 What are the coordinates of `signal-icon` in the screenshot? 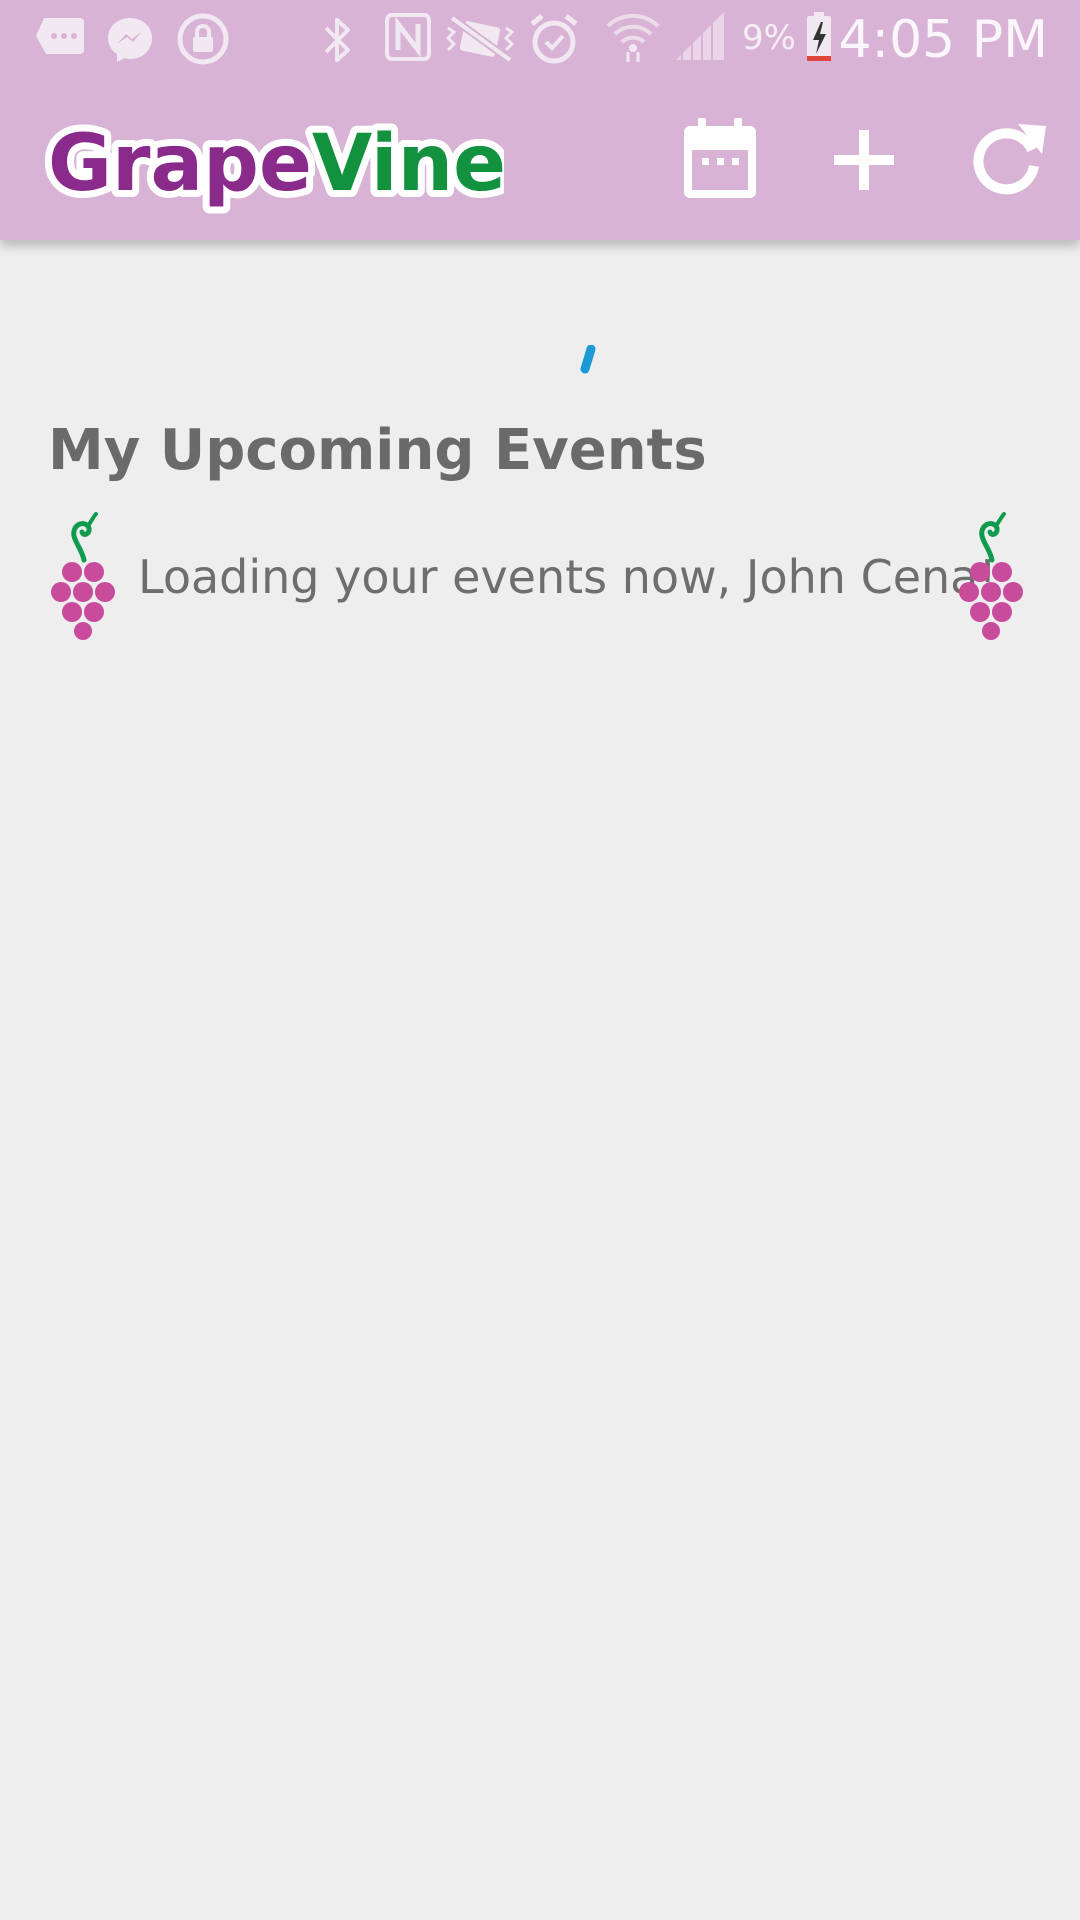 It's located at (700, 36).